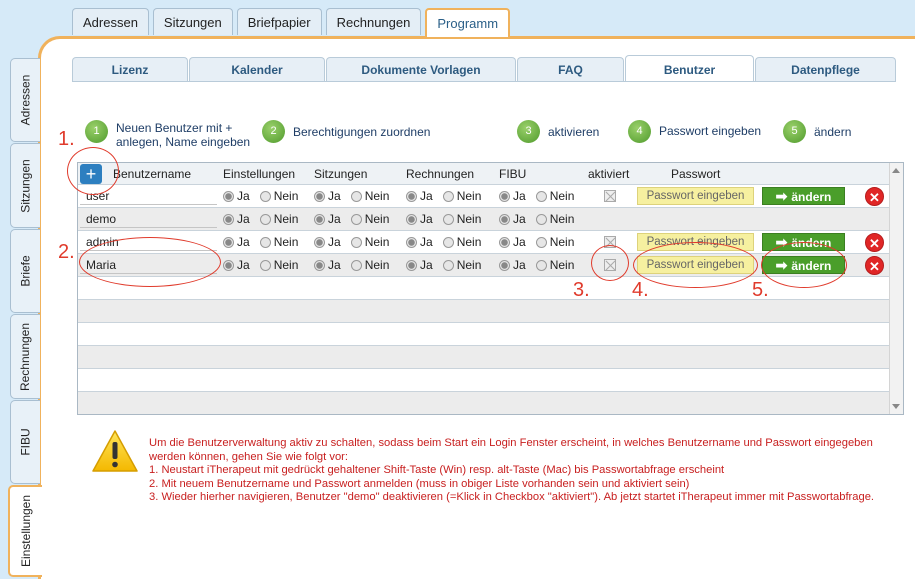 The height and width of the screenshot is (579, 915). I want to click on annotation-3: 3., so click(581, 290).